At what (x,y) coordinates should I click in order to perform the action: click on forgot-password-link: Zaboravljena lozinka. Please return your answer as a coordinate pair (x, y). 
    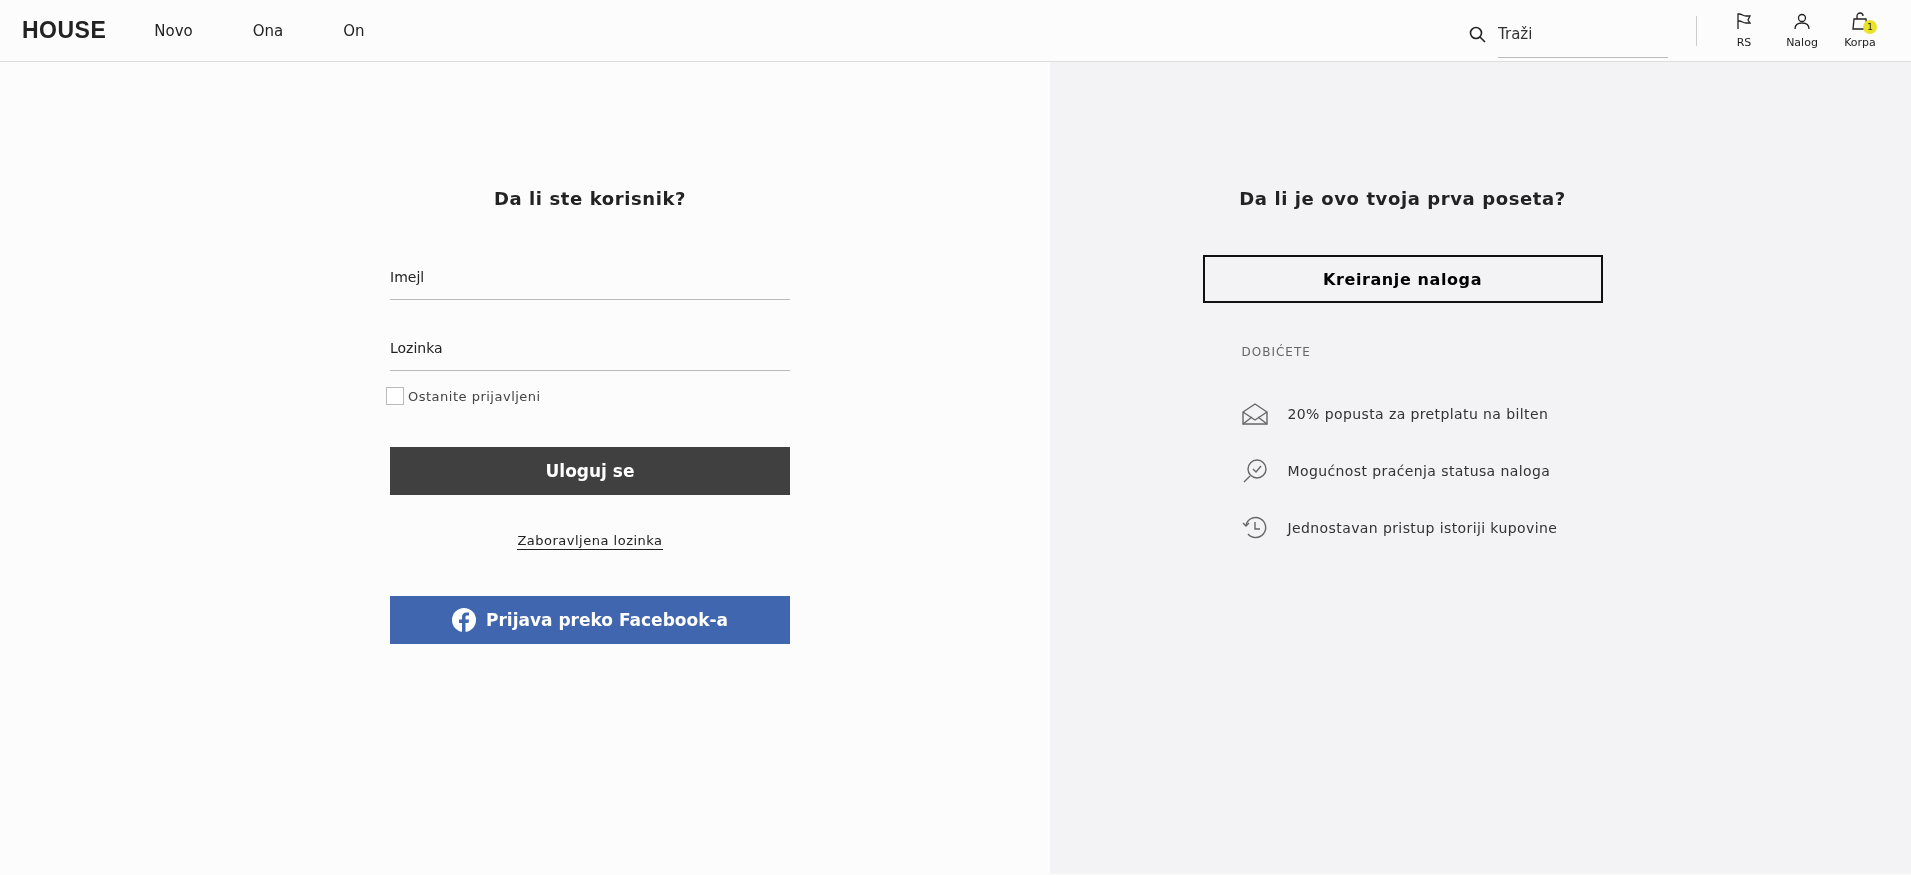
    Looking at the image, I should click on (590, 541).